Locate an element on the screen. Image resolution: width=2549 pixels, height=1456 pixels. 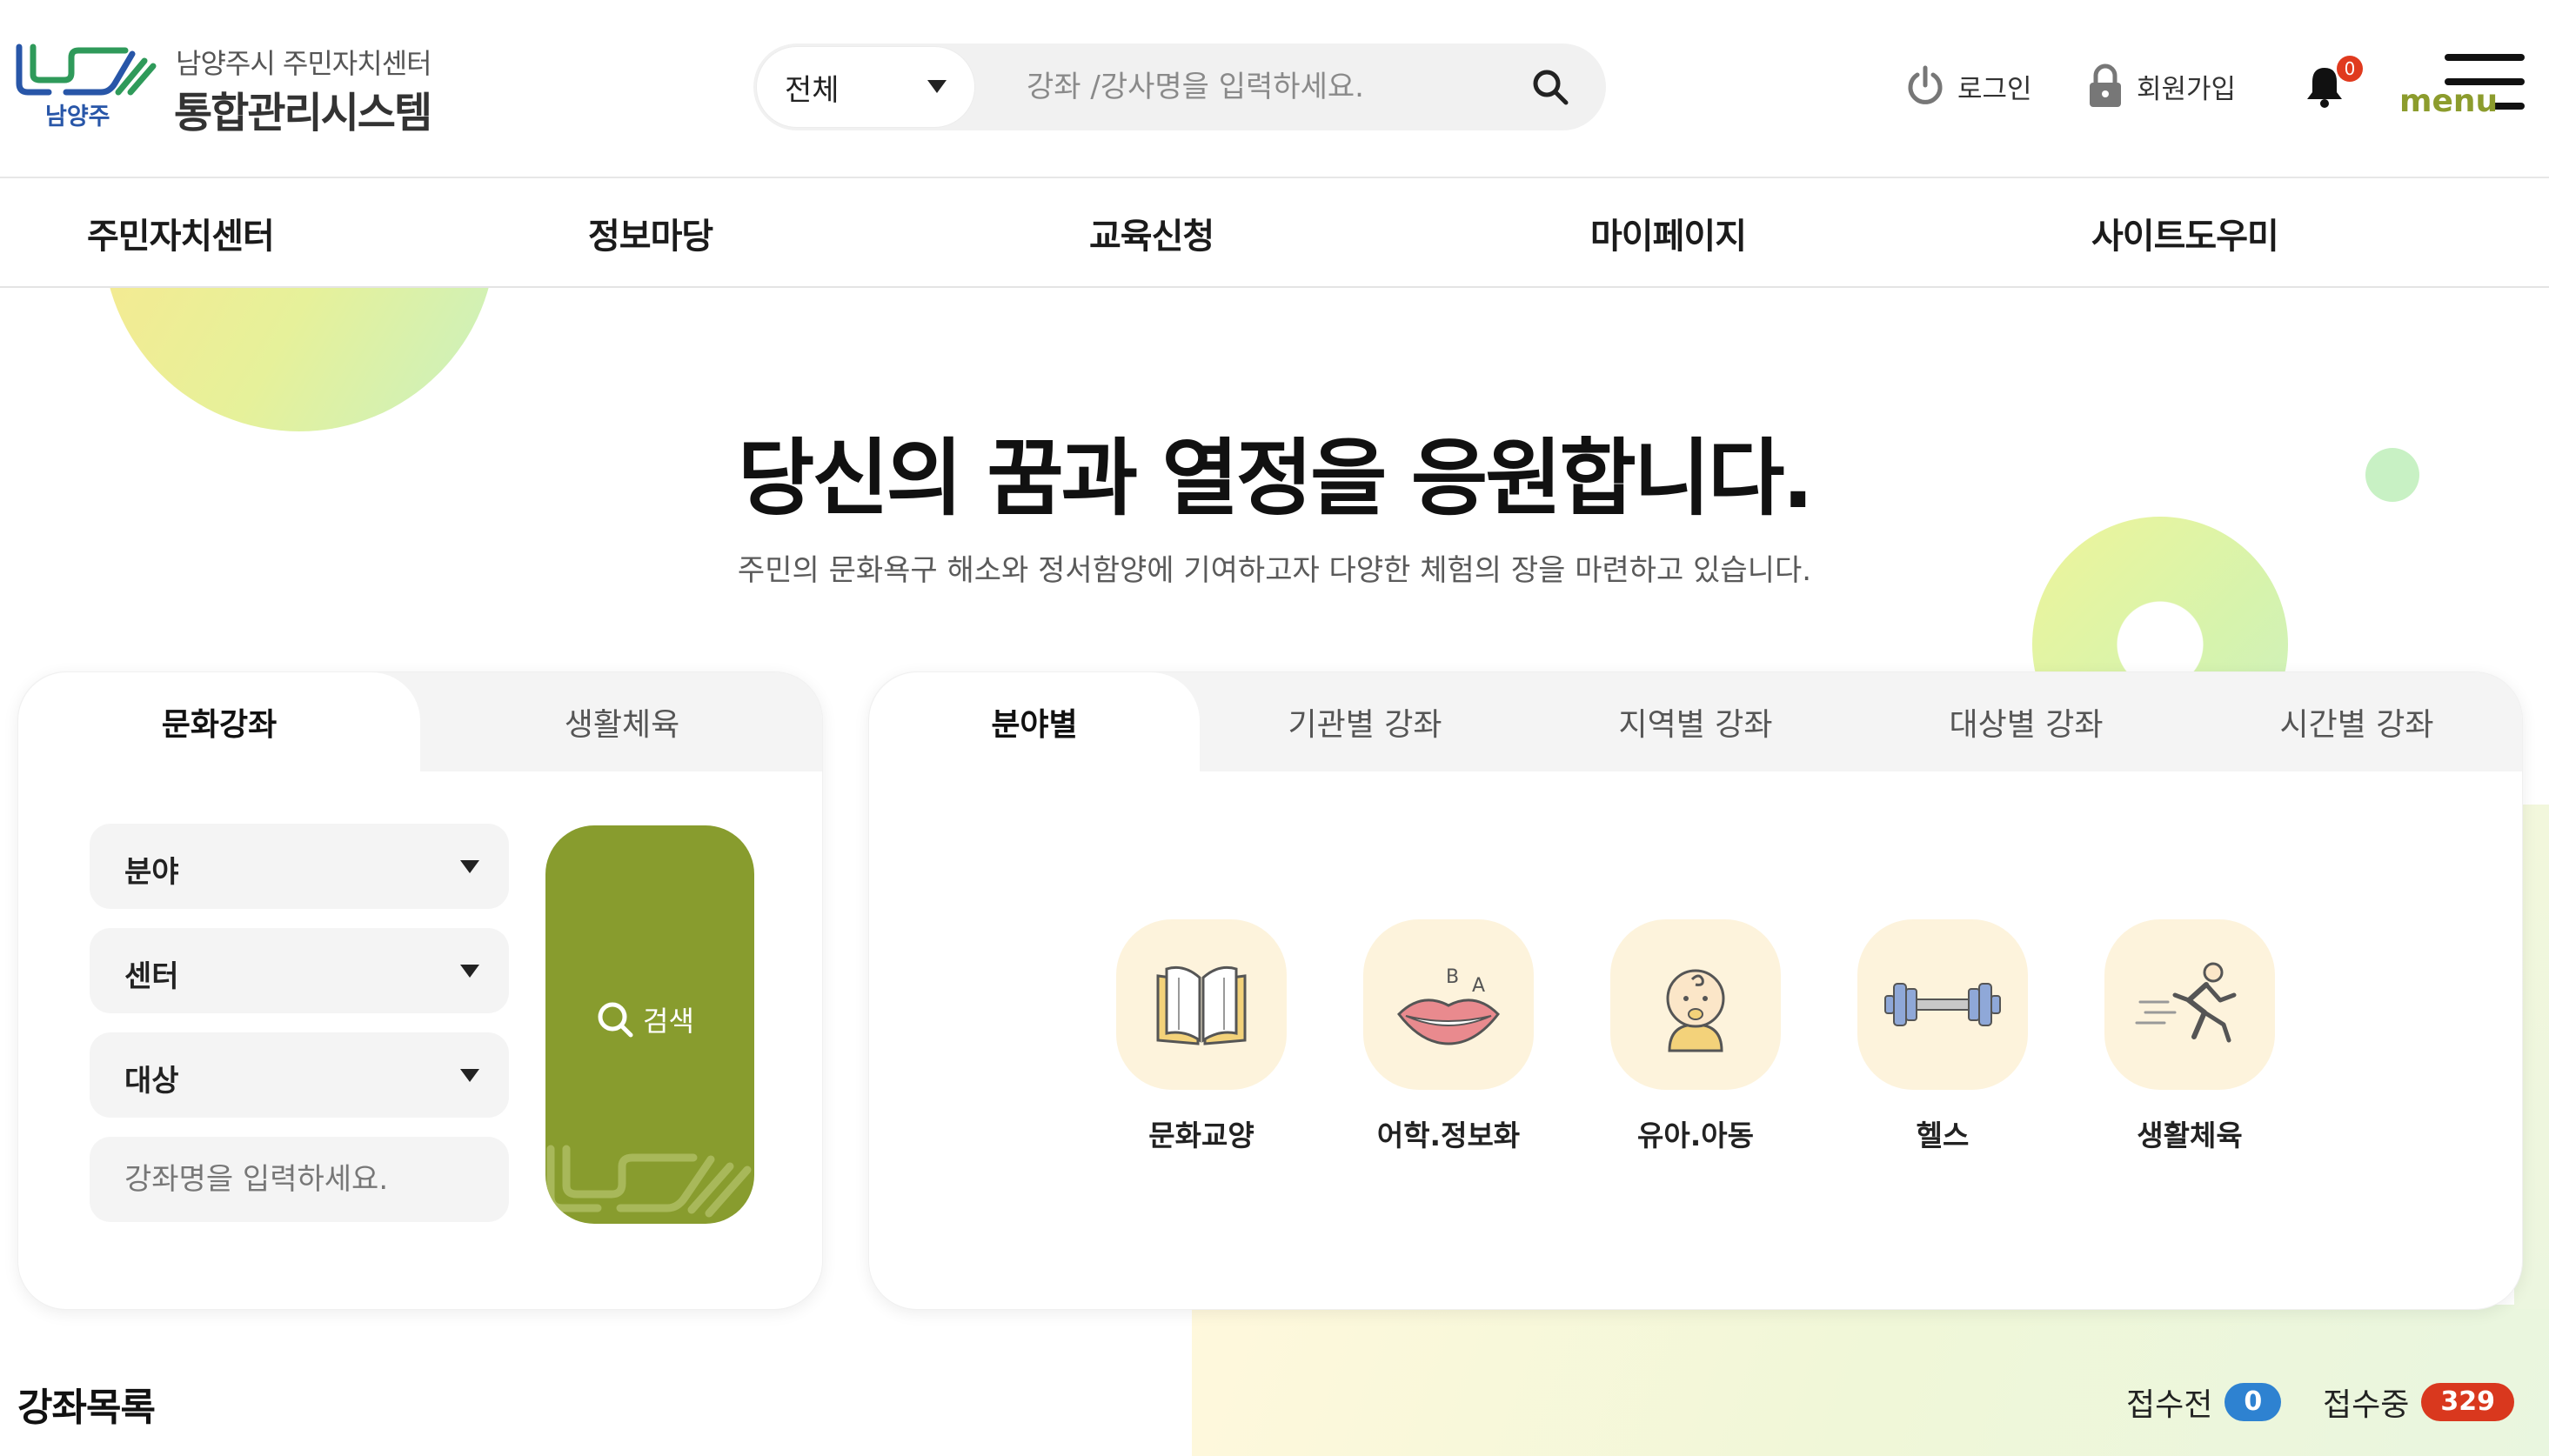
logo-title: 통합관리시스템 is located at coordinates (303, 108).